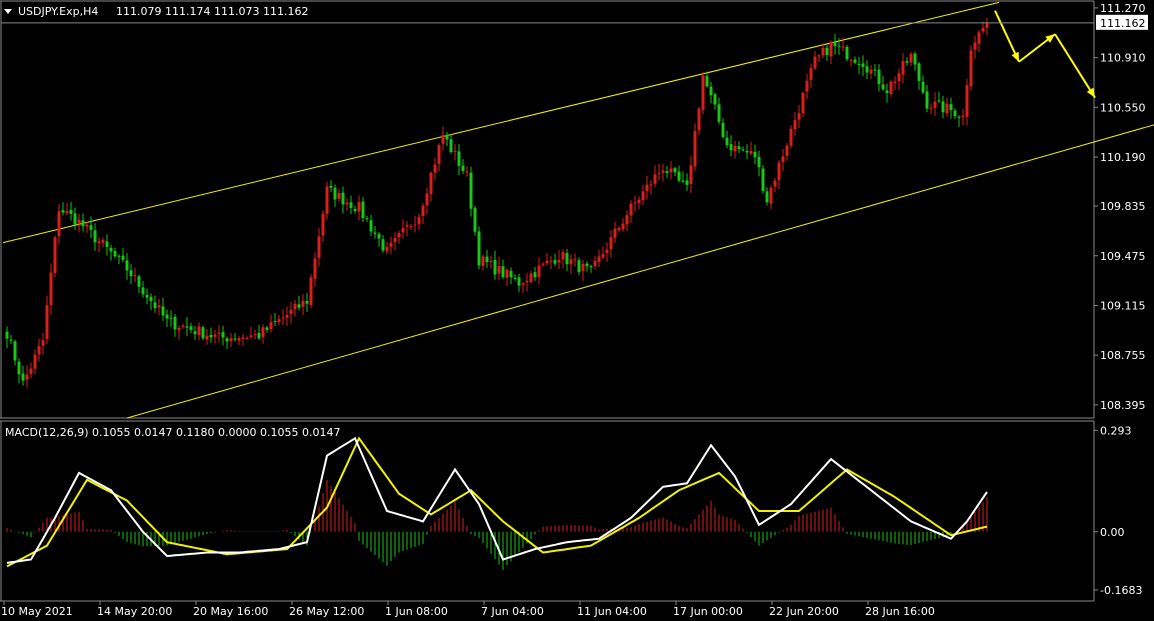  What do you see at coordinates (1123, 256) in the screenshot?
I see `price-tick-label: 109.475` at bounding box center [1123, 256].